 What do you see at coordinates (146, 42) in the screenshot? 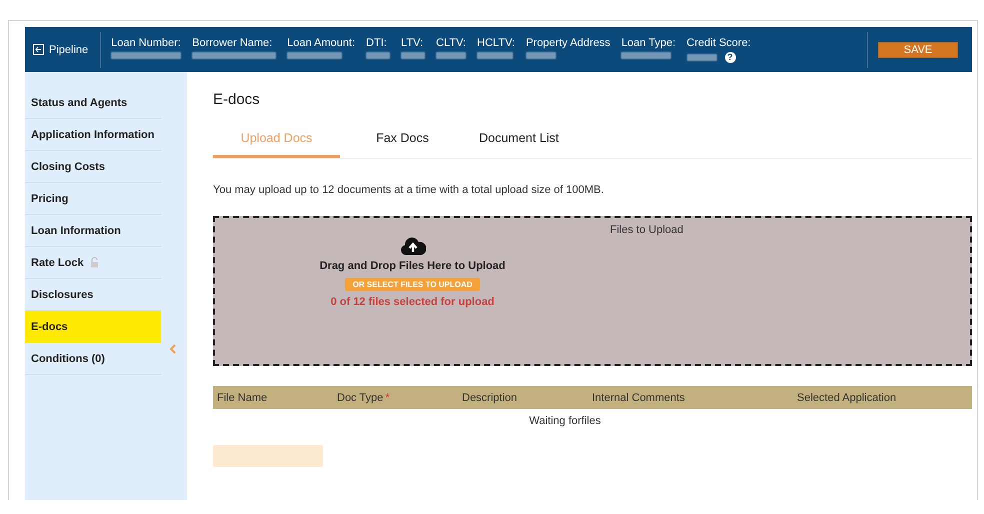
I see `field-label: Loan Number:` at bounding box center [146, 42].